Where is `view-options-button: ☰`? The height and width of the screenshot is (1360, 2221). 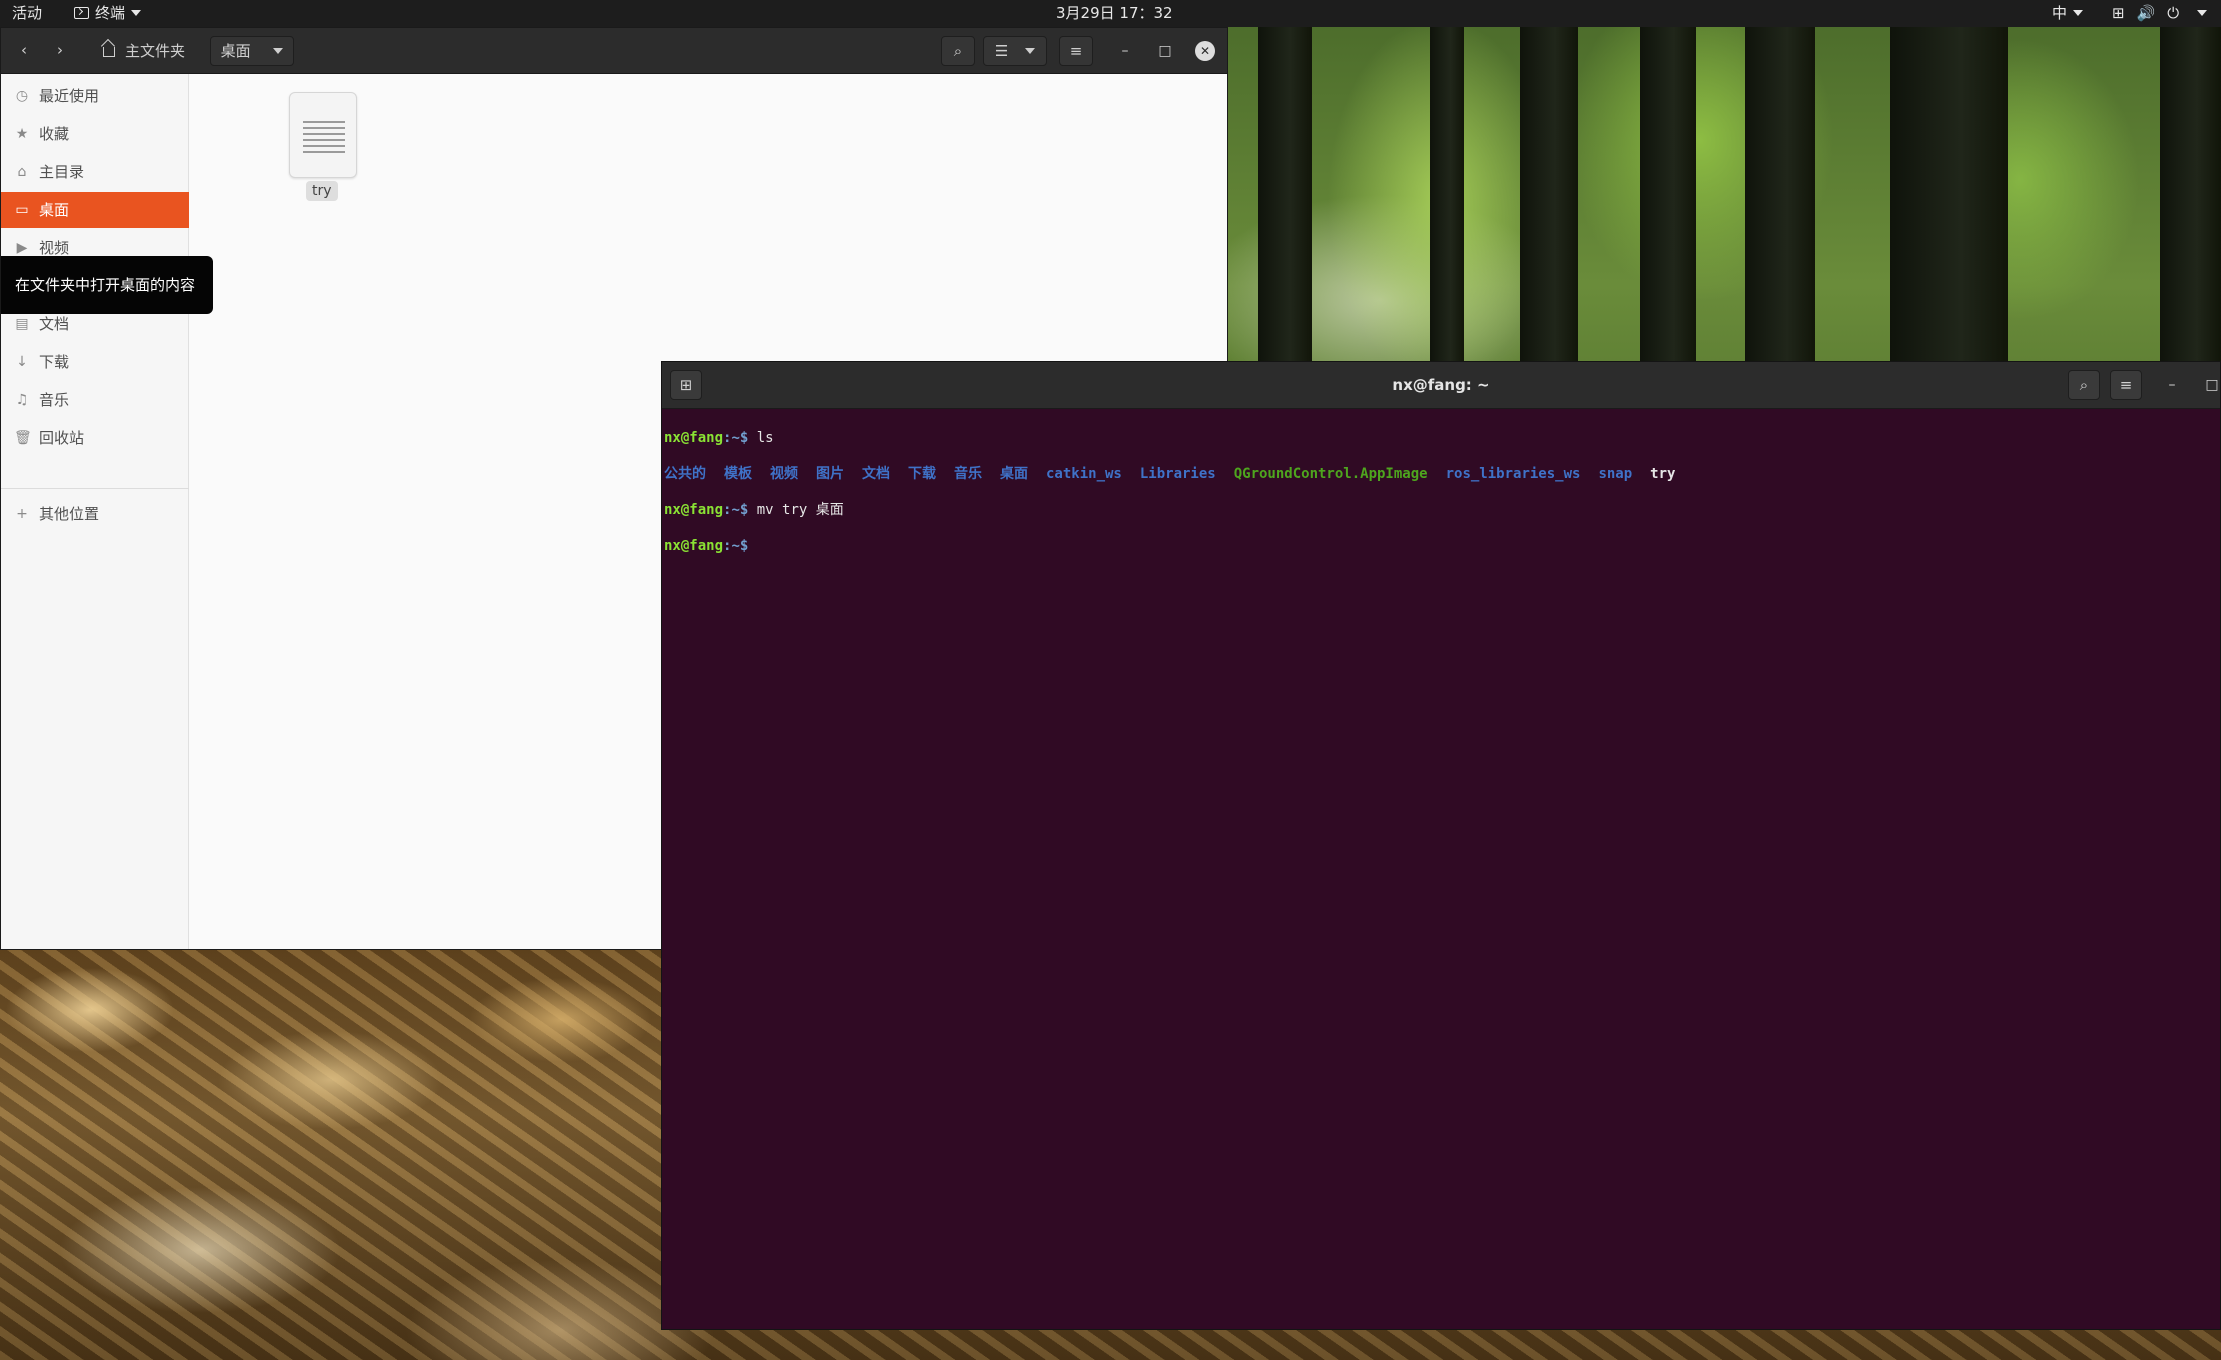
view-options-button: ☰ is located at coordinates (1015, 51).